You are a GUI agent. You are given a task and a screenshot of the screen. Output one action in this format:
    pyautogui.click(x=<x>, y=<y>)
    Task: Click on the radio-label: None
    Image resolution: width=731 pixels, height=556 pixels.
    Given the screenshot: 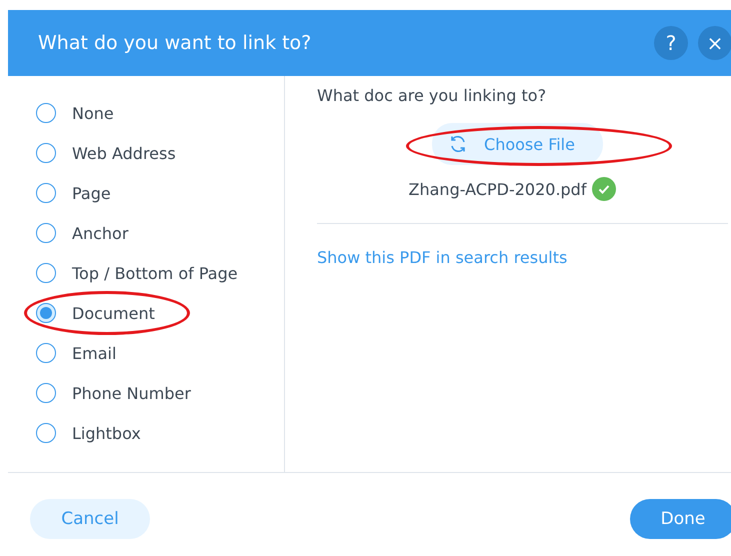 What is the action you would take?
    pyautogui.click(x=93, y=113)
    